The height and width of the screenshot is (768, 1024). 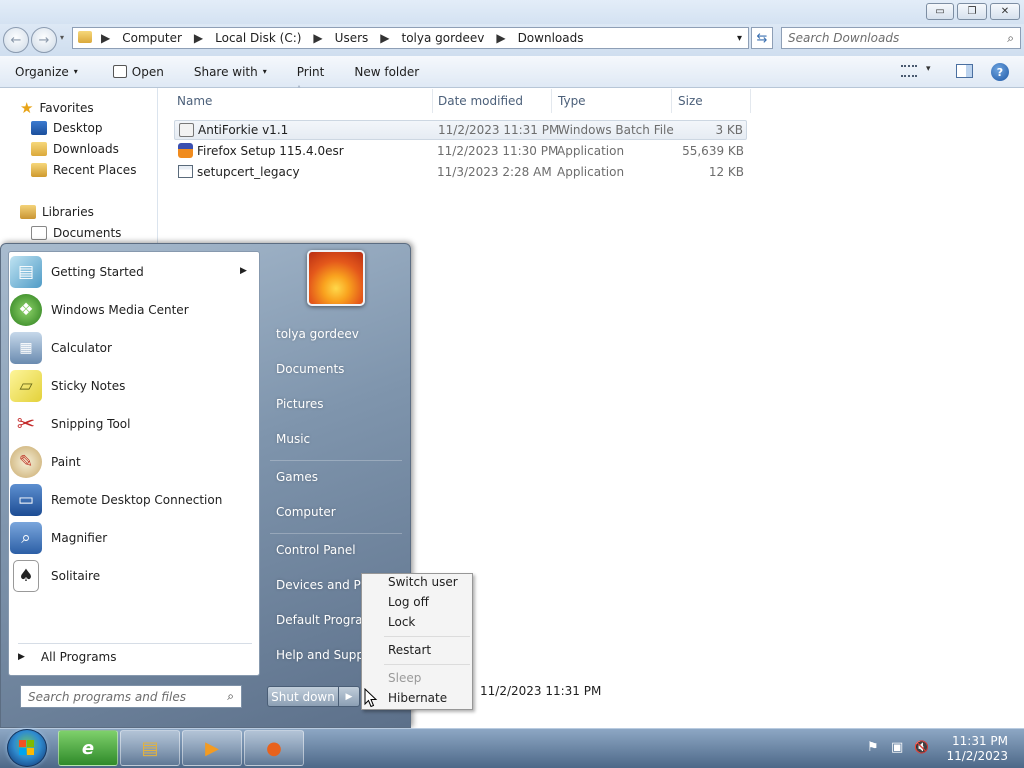 What do you see at coordinates (1005, 11) in the screenshot?
I see `close-button: ✕` at bounding box center [1005, 11].